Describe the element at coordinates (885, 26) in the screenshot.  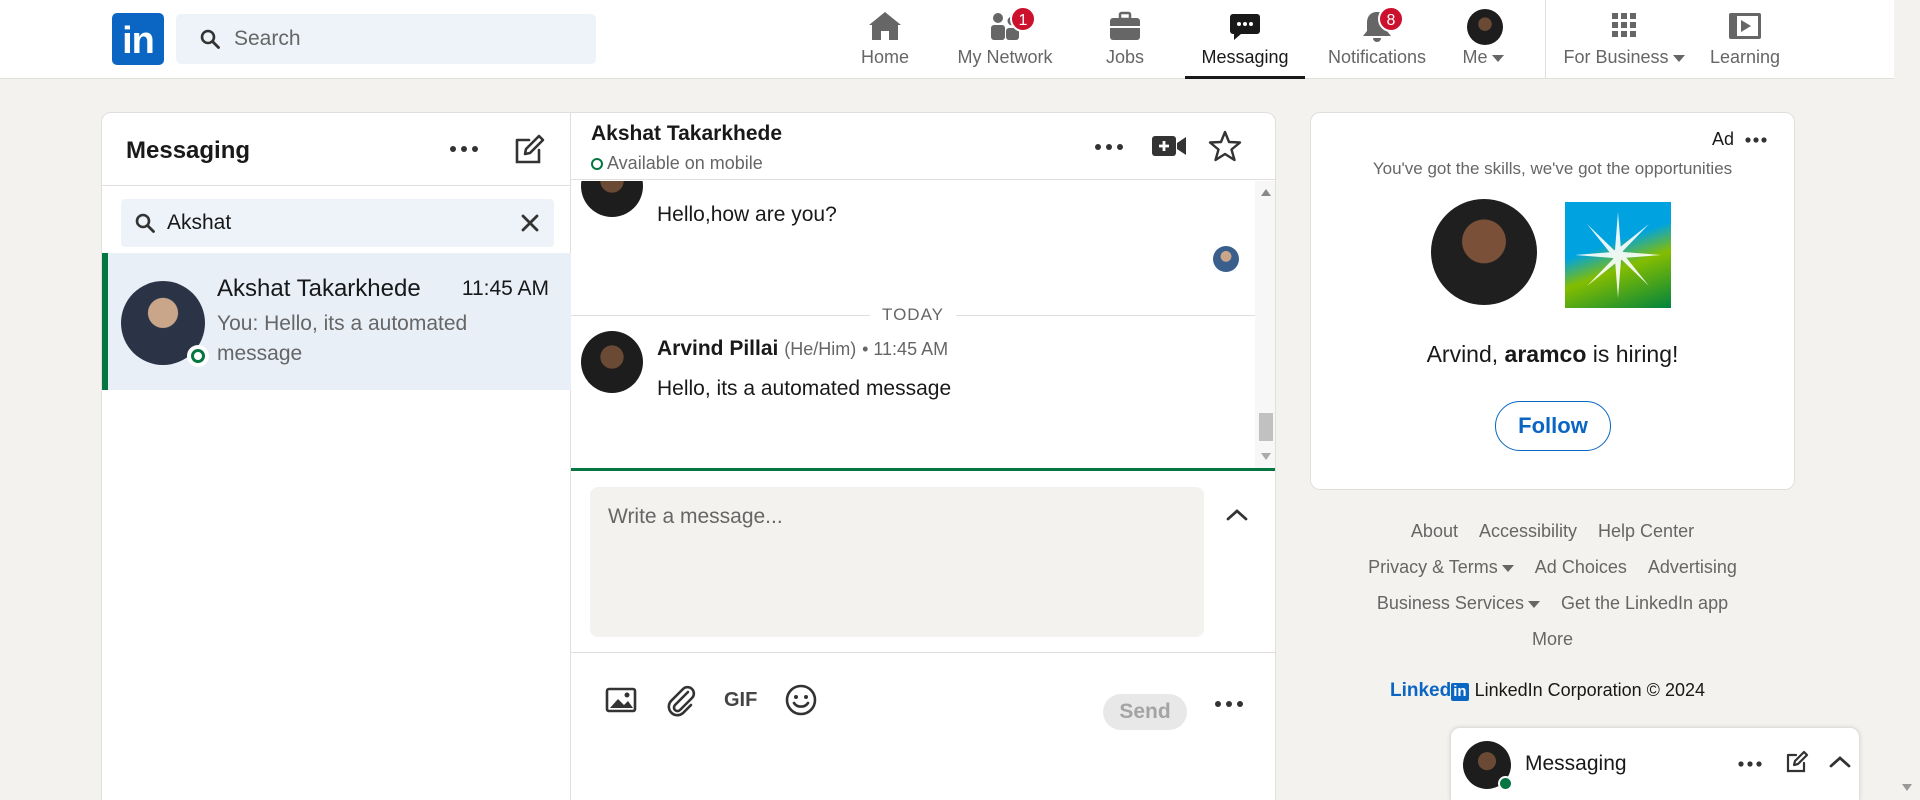
I see `home-icon` at that location.